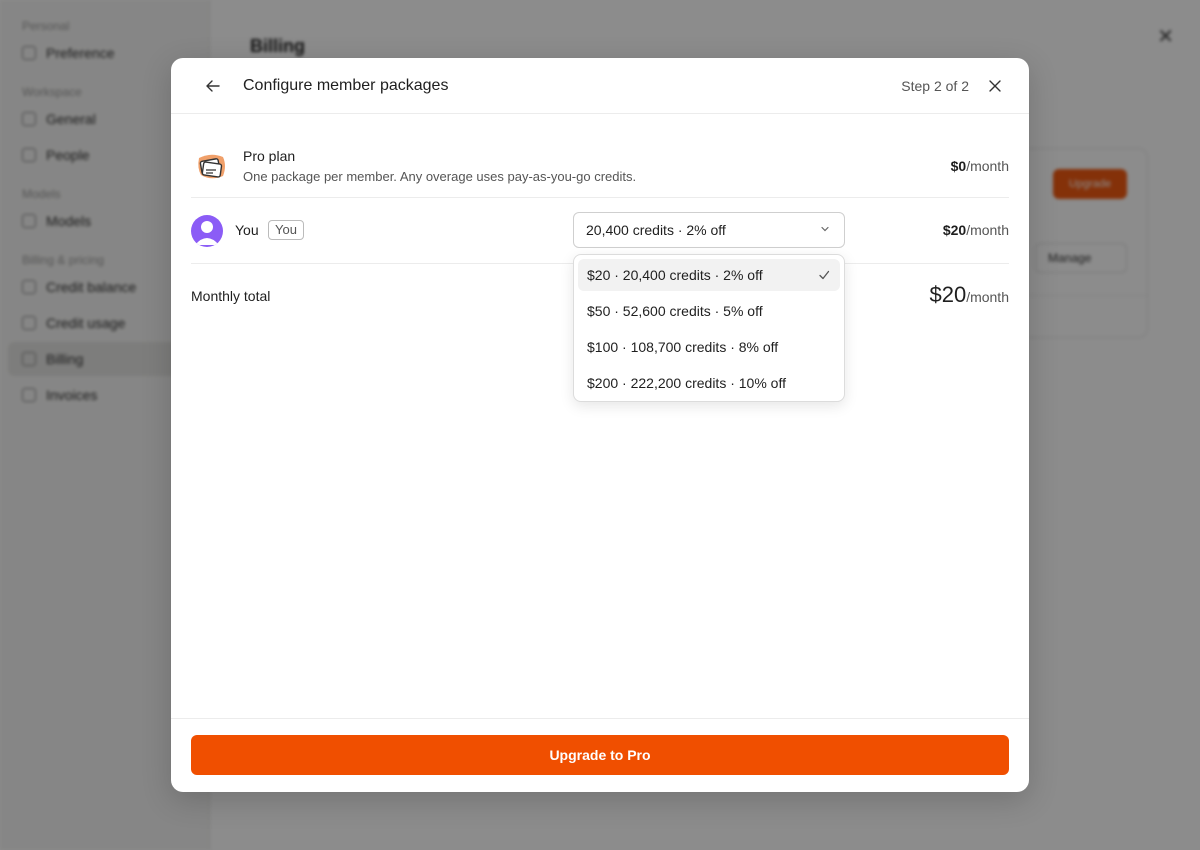 The height and width of the screenshot is (850, 1200). What do you see at coordinates (709, 311) in the screenshot?
I see `package-option: $50 · 52,600 credits · 5% off` at bounding box center [709, 311].